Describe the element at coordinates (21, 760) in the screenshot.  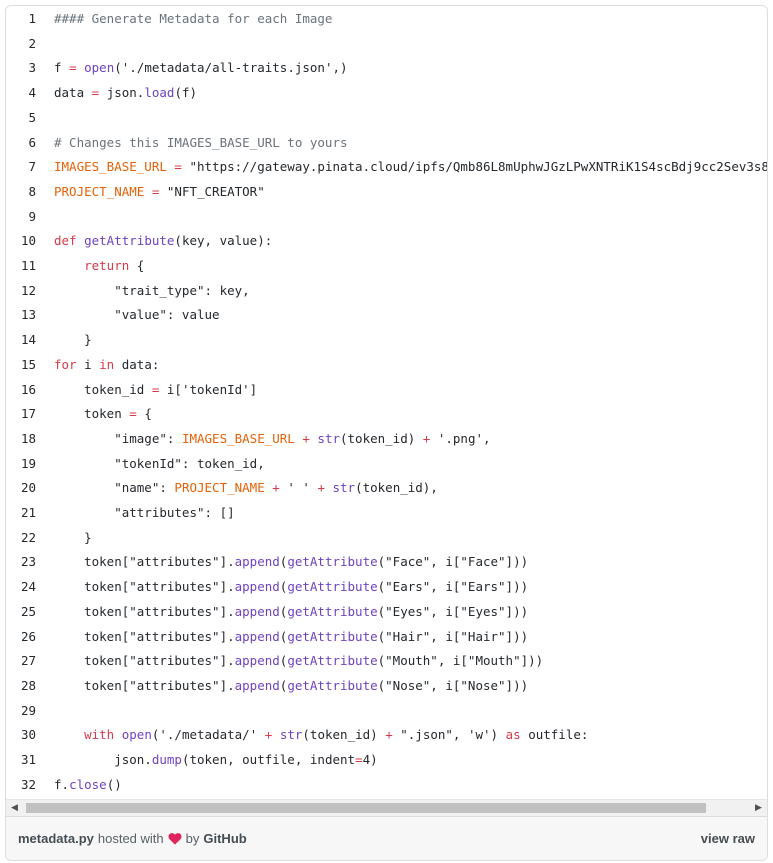
I see `line-number: 31` at that location.